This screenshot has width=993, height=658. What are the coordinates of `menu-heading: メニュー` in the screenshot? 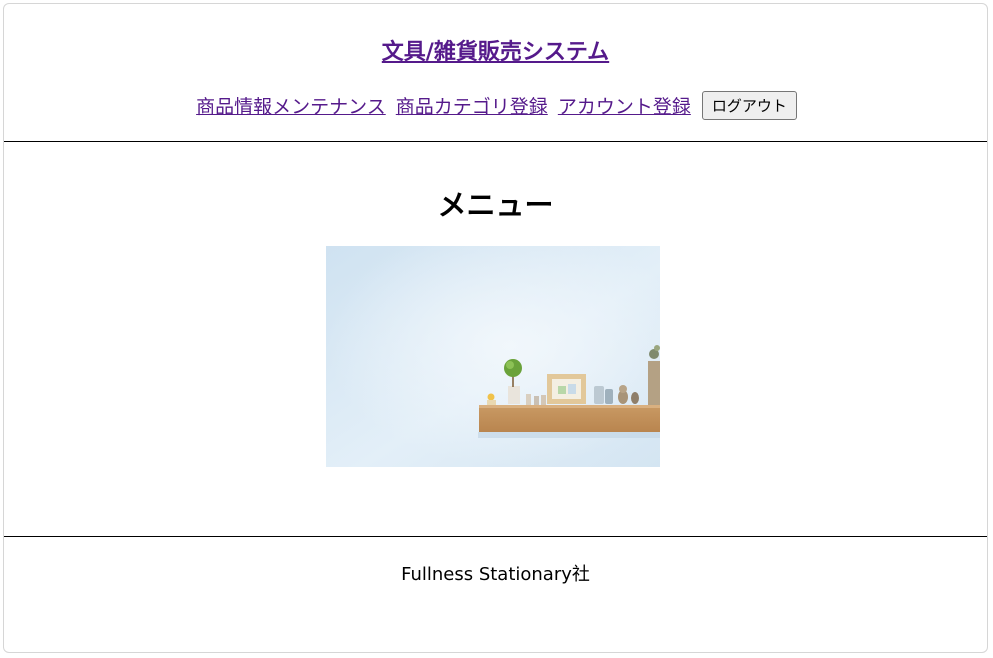 It's located at (495, 205).